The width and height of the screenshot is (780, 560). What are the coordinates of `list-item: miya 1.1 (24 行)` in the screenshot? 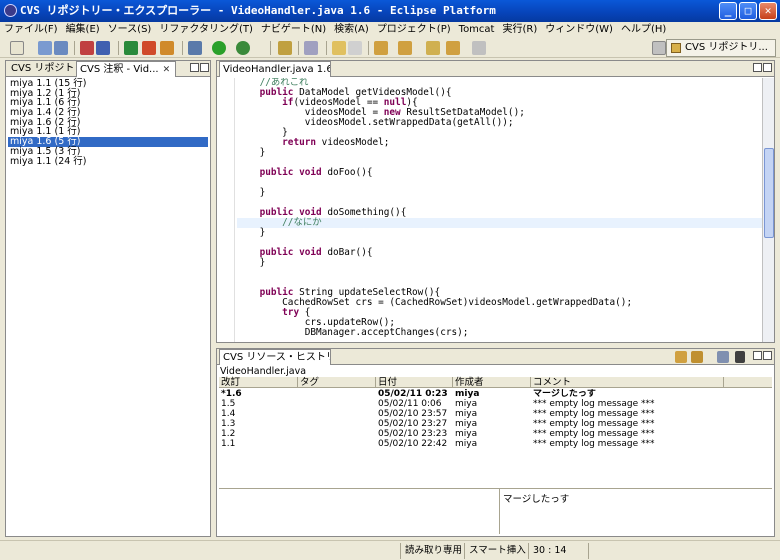 It's located at (108, 161).